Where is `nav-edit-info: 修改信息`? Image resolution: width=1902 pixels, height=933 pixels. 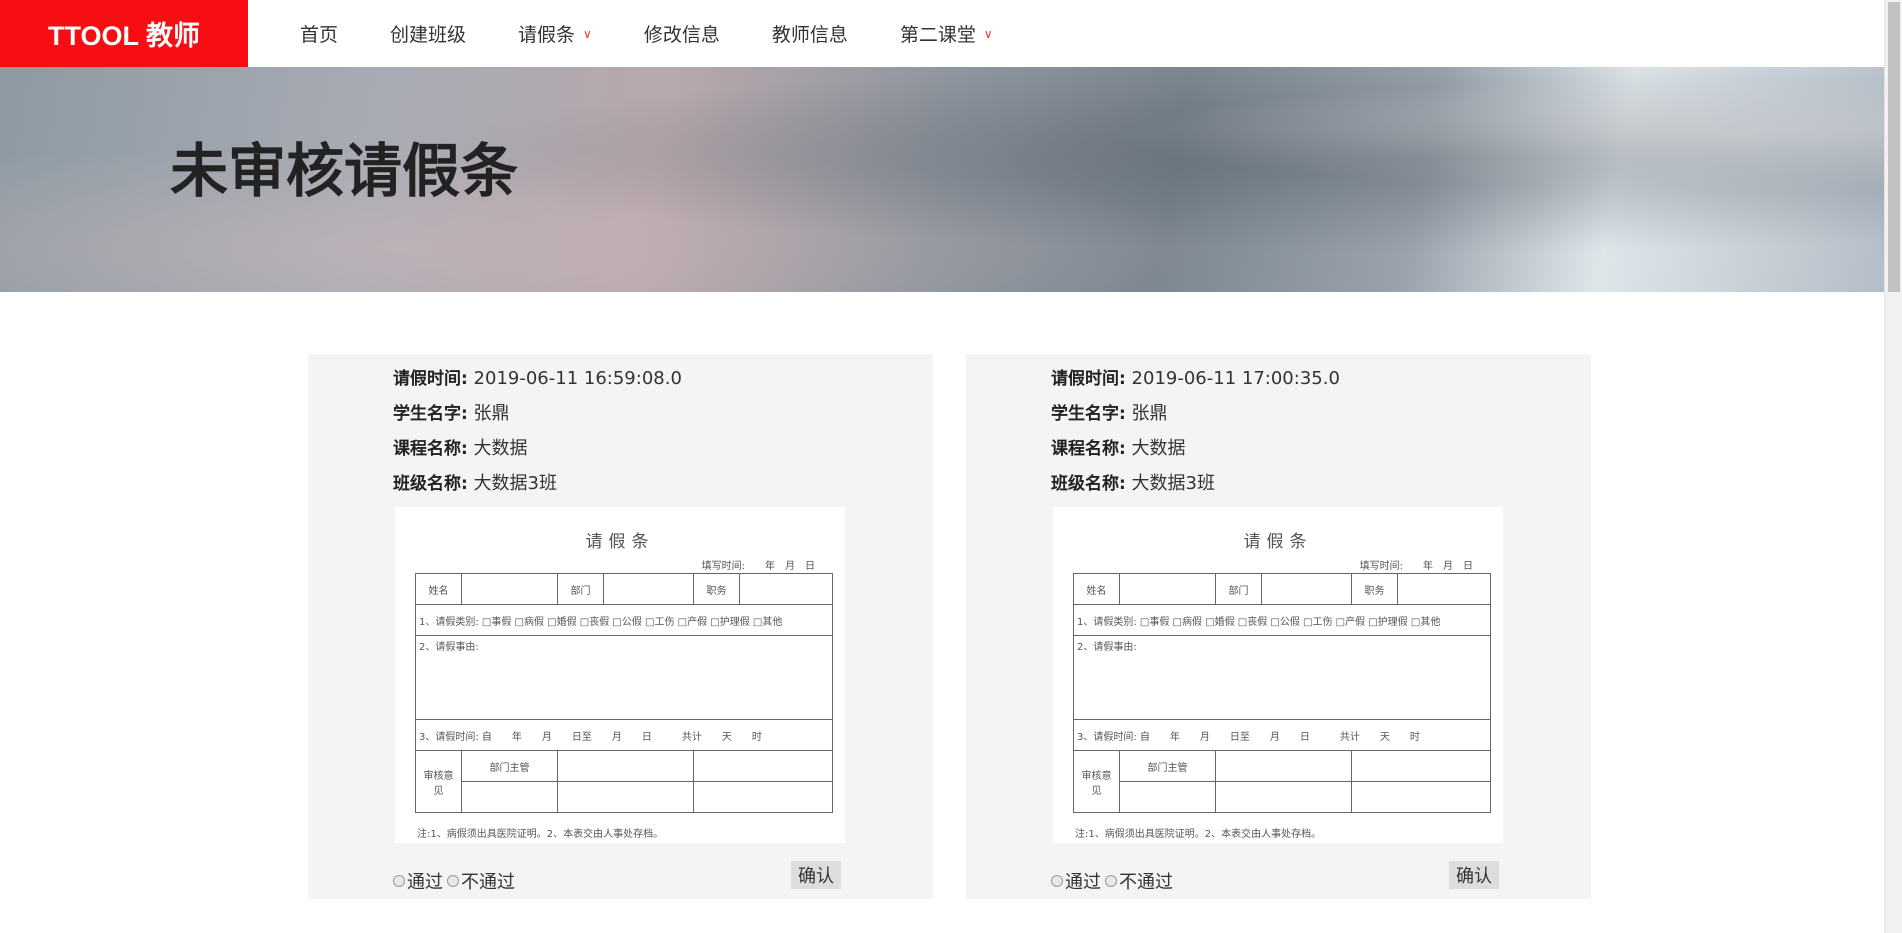 nav-edit-info: 修改信息 is located at coordinates (682, 33).